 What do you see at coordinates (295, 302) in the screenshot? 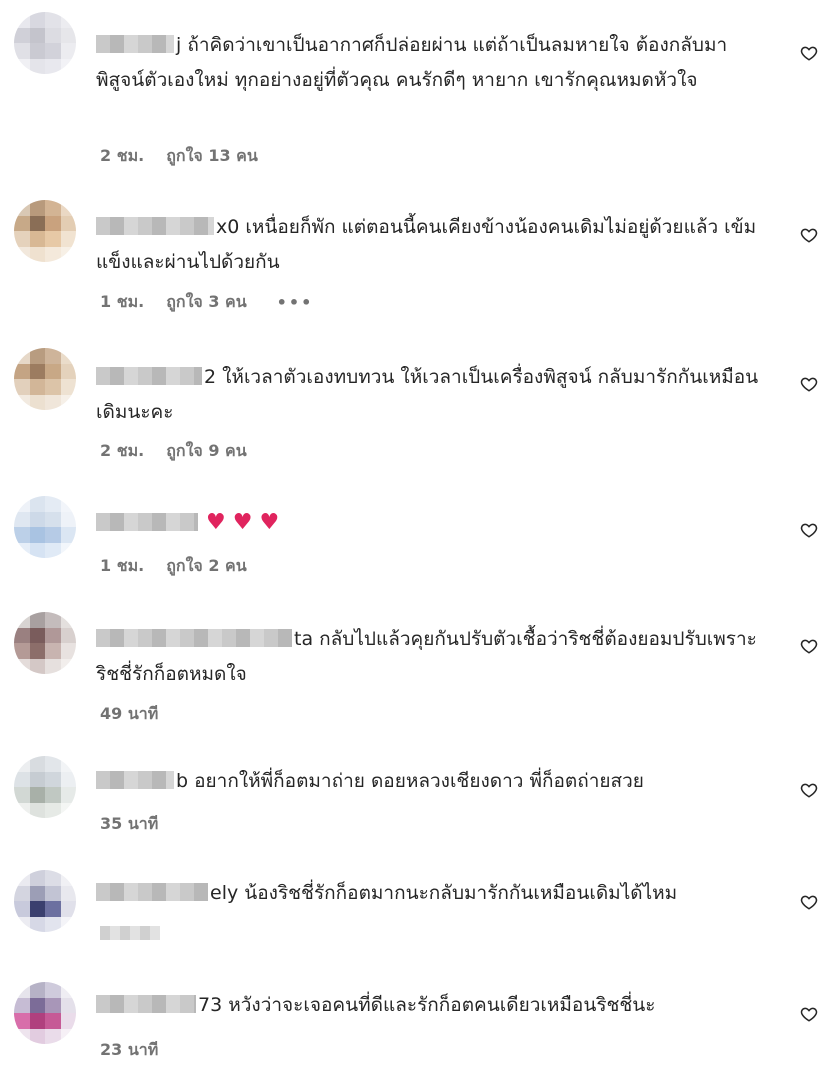
I see `more-options-icon: •••` at bounding box center [295, 302].